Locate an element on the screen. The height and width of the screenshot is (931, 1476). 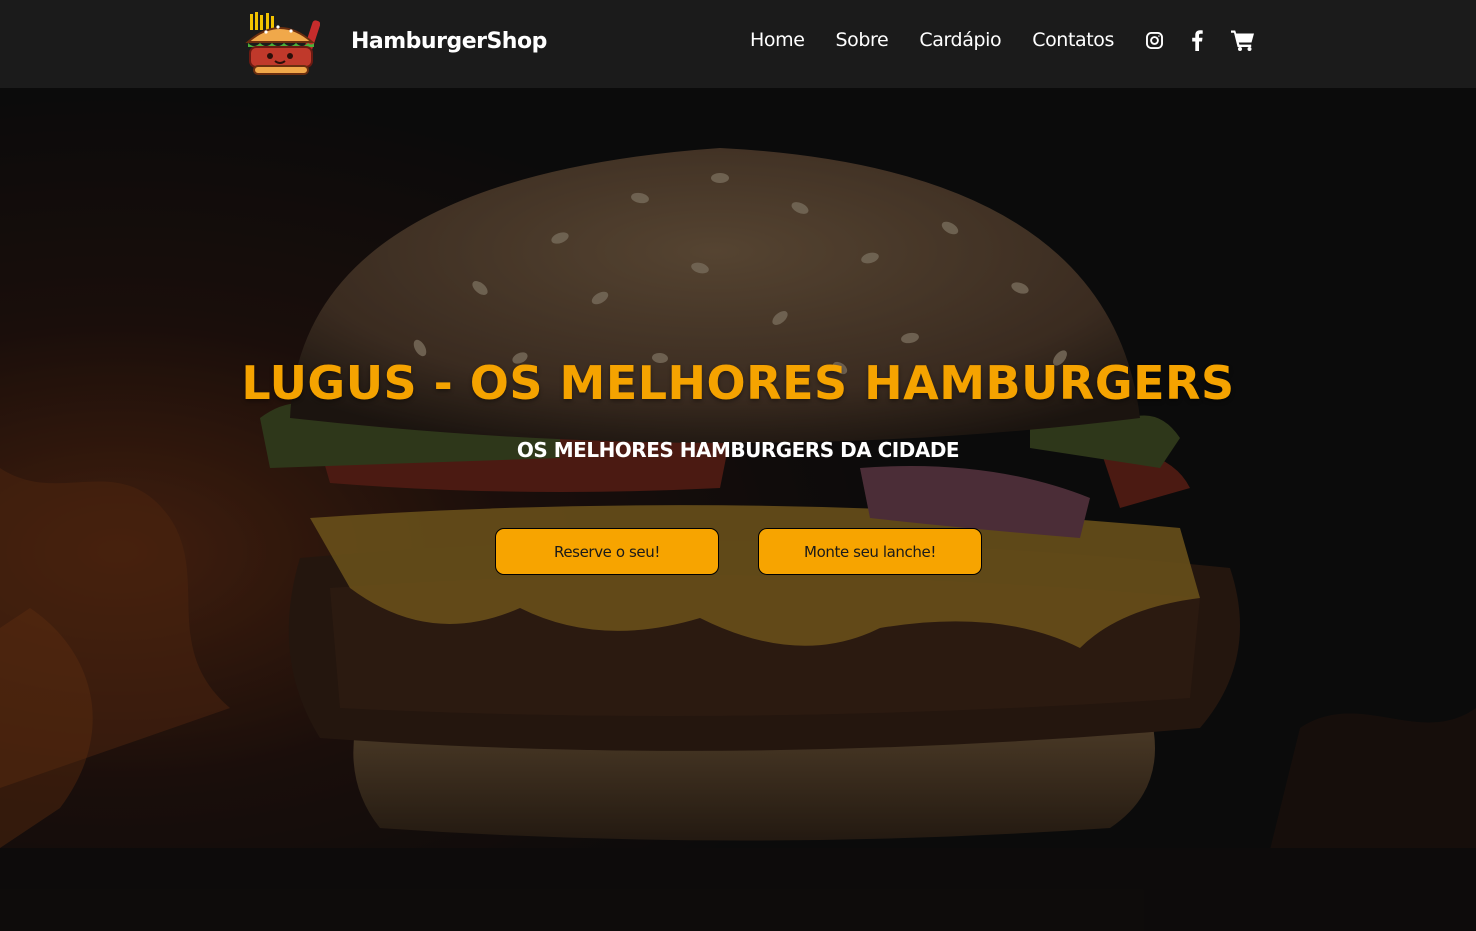
instagram-icon is located at coordinates (1154, 40).